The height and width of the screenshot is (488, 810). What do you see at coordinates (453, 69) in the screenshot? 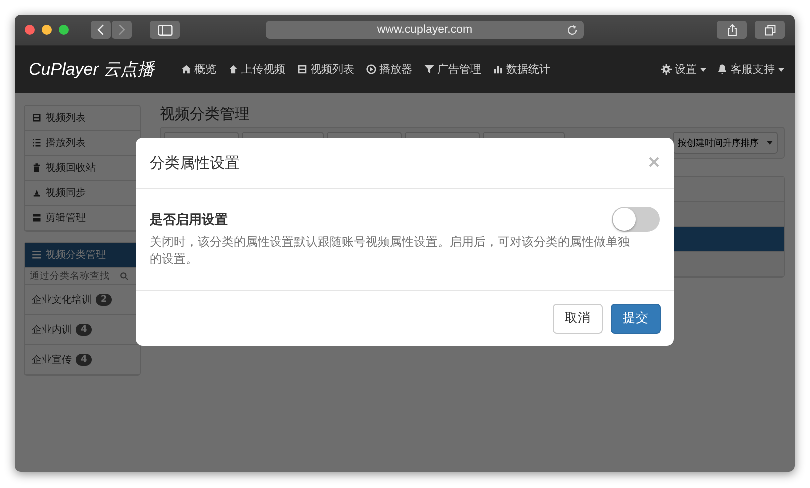
I see `nav-link: 广告管理` at bounding box center [453, 69].